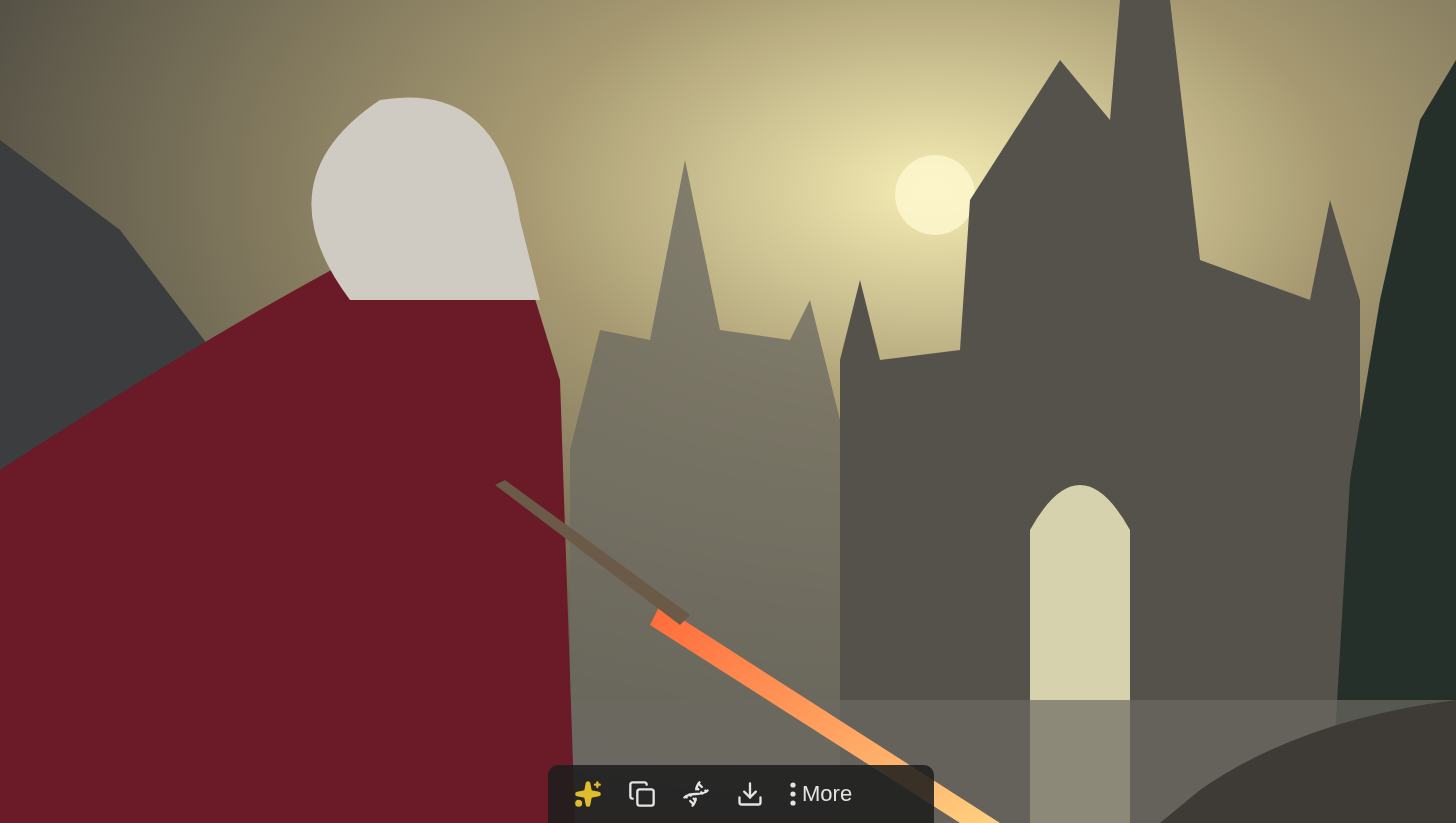 Image resolution: width=1456 pixels, height=823 pixels. Describe the element at coordinates (821, 794) in the screenshot. I see `more-button: More` at that location.